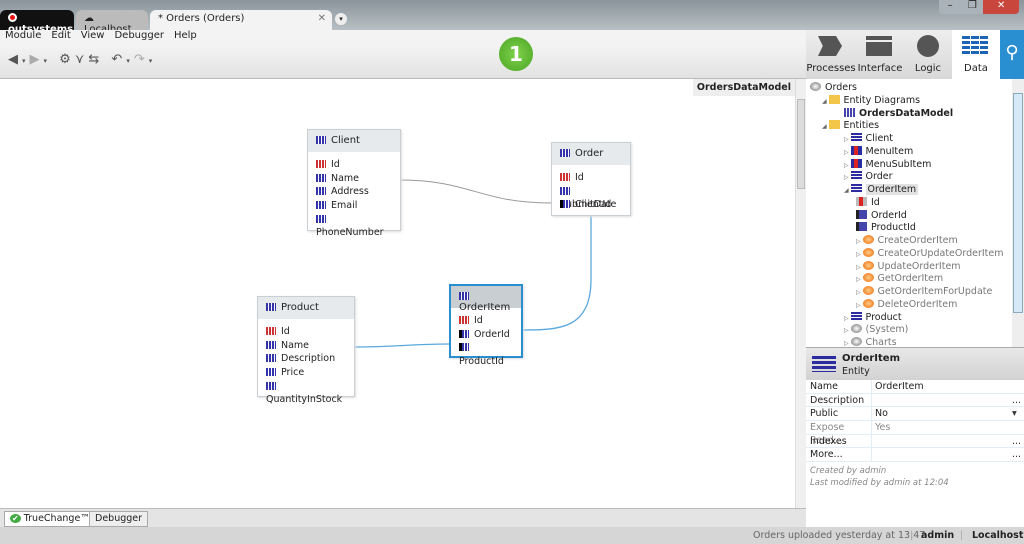 Image resolution: width=1024 pixels, height=544 pixels. I want to click on entity-attribute: OrderId, so click(486, 335).